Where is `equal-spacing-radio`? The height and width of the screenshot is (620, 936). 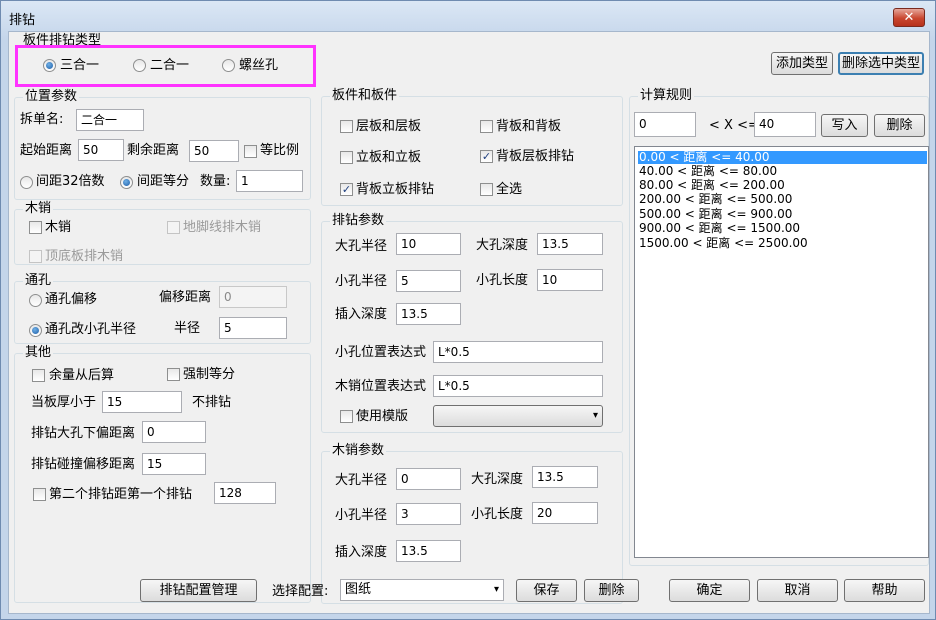
equal-spacing-radio is located at coordinates (126, 182).